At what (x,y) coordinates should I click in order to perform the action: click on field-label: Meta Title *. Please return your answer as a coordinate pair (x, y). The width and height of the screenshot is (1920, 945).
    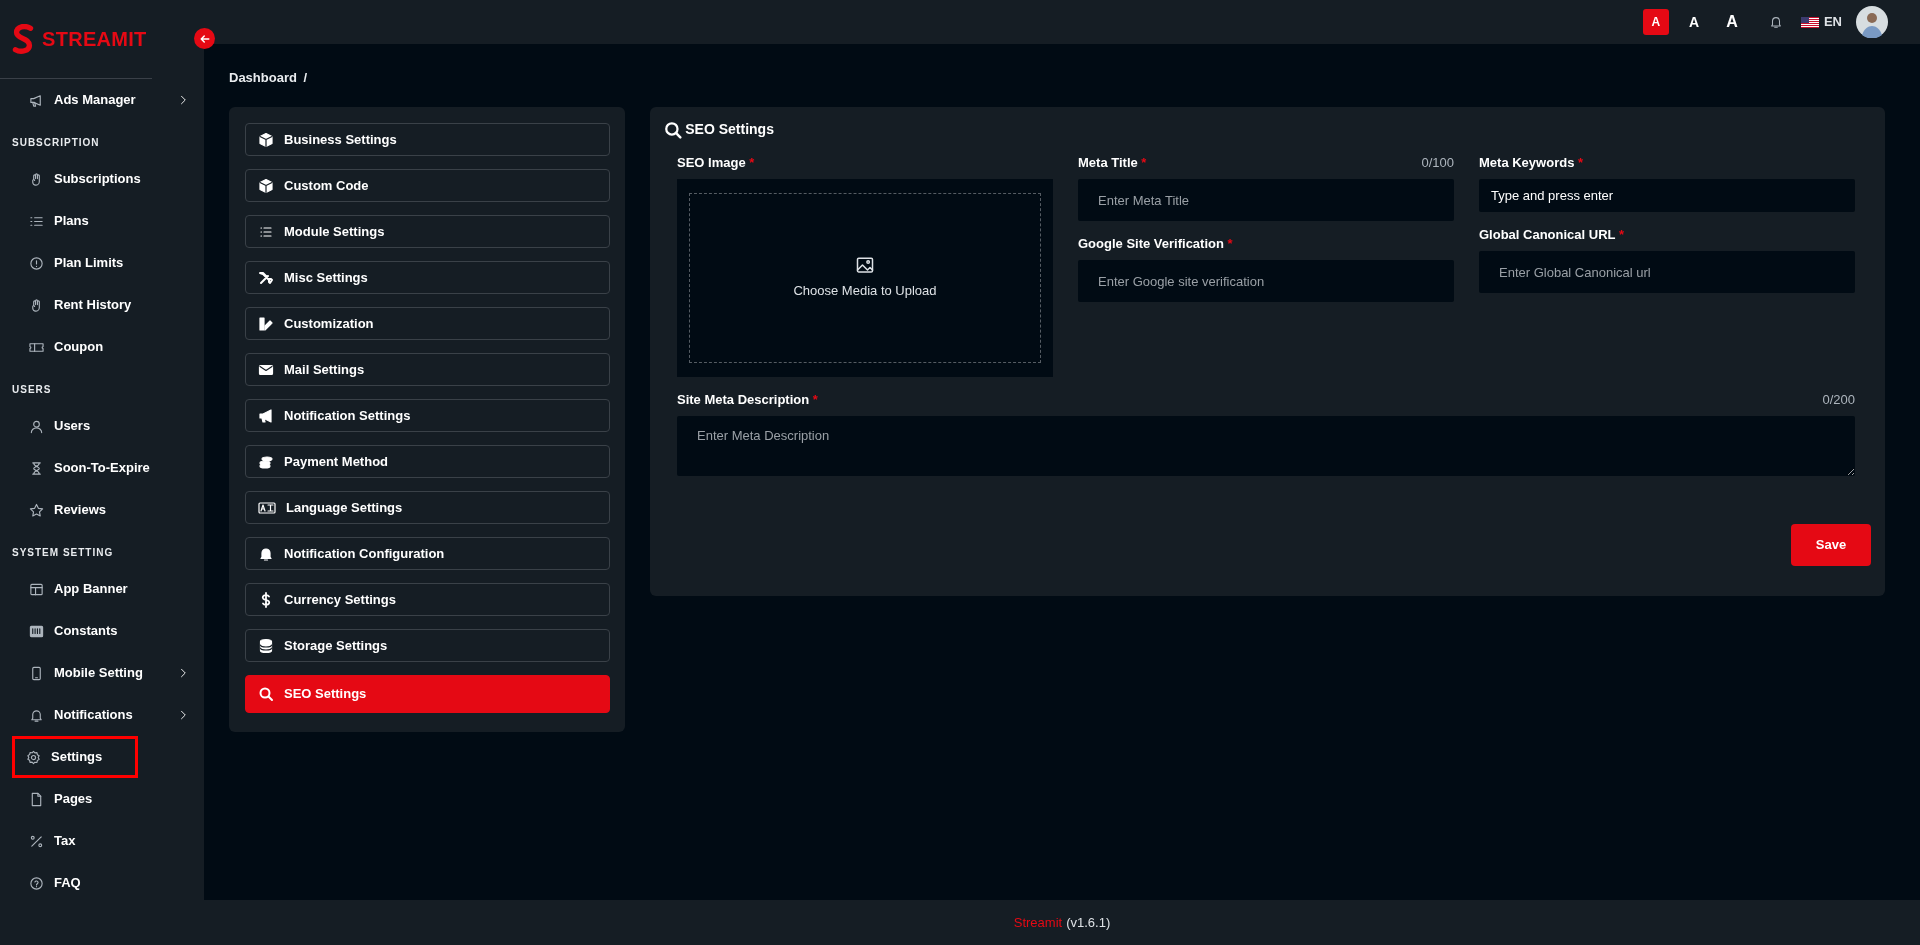
    Looking at the image, I should click on (1112, 163).